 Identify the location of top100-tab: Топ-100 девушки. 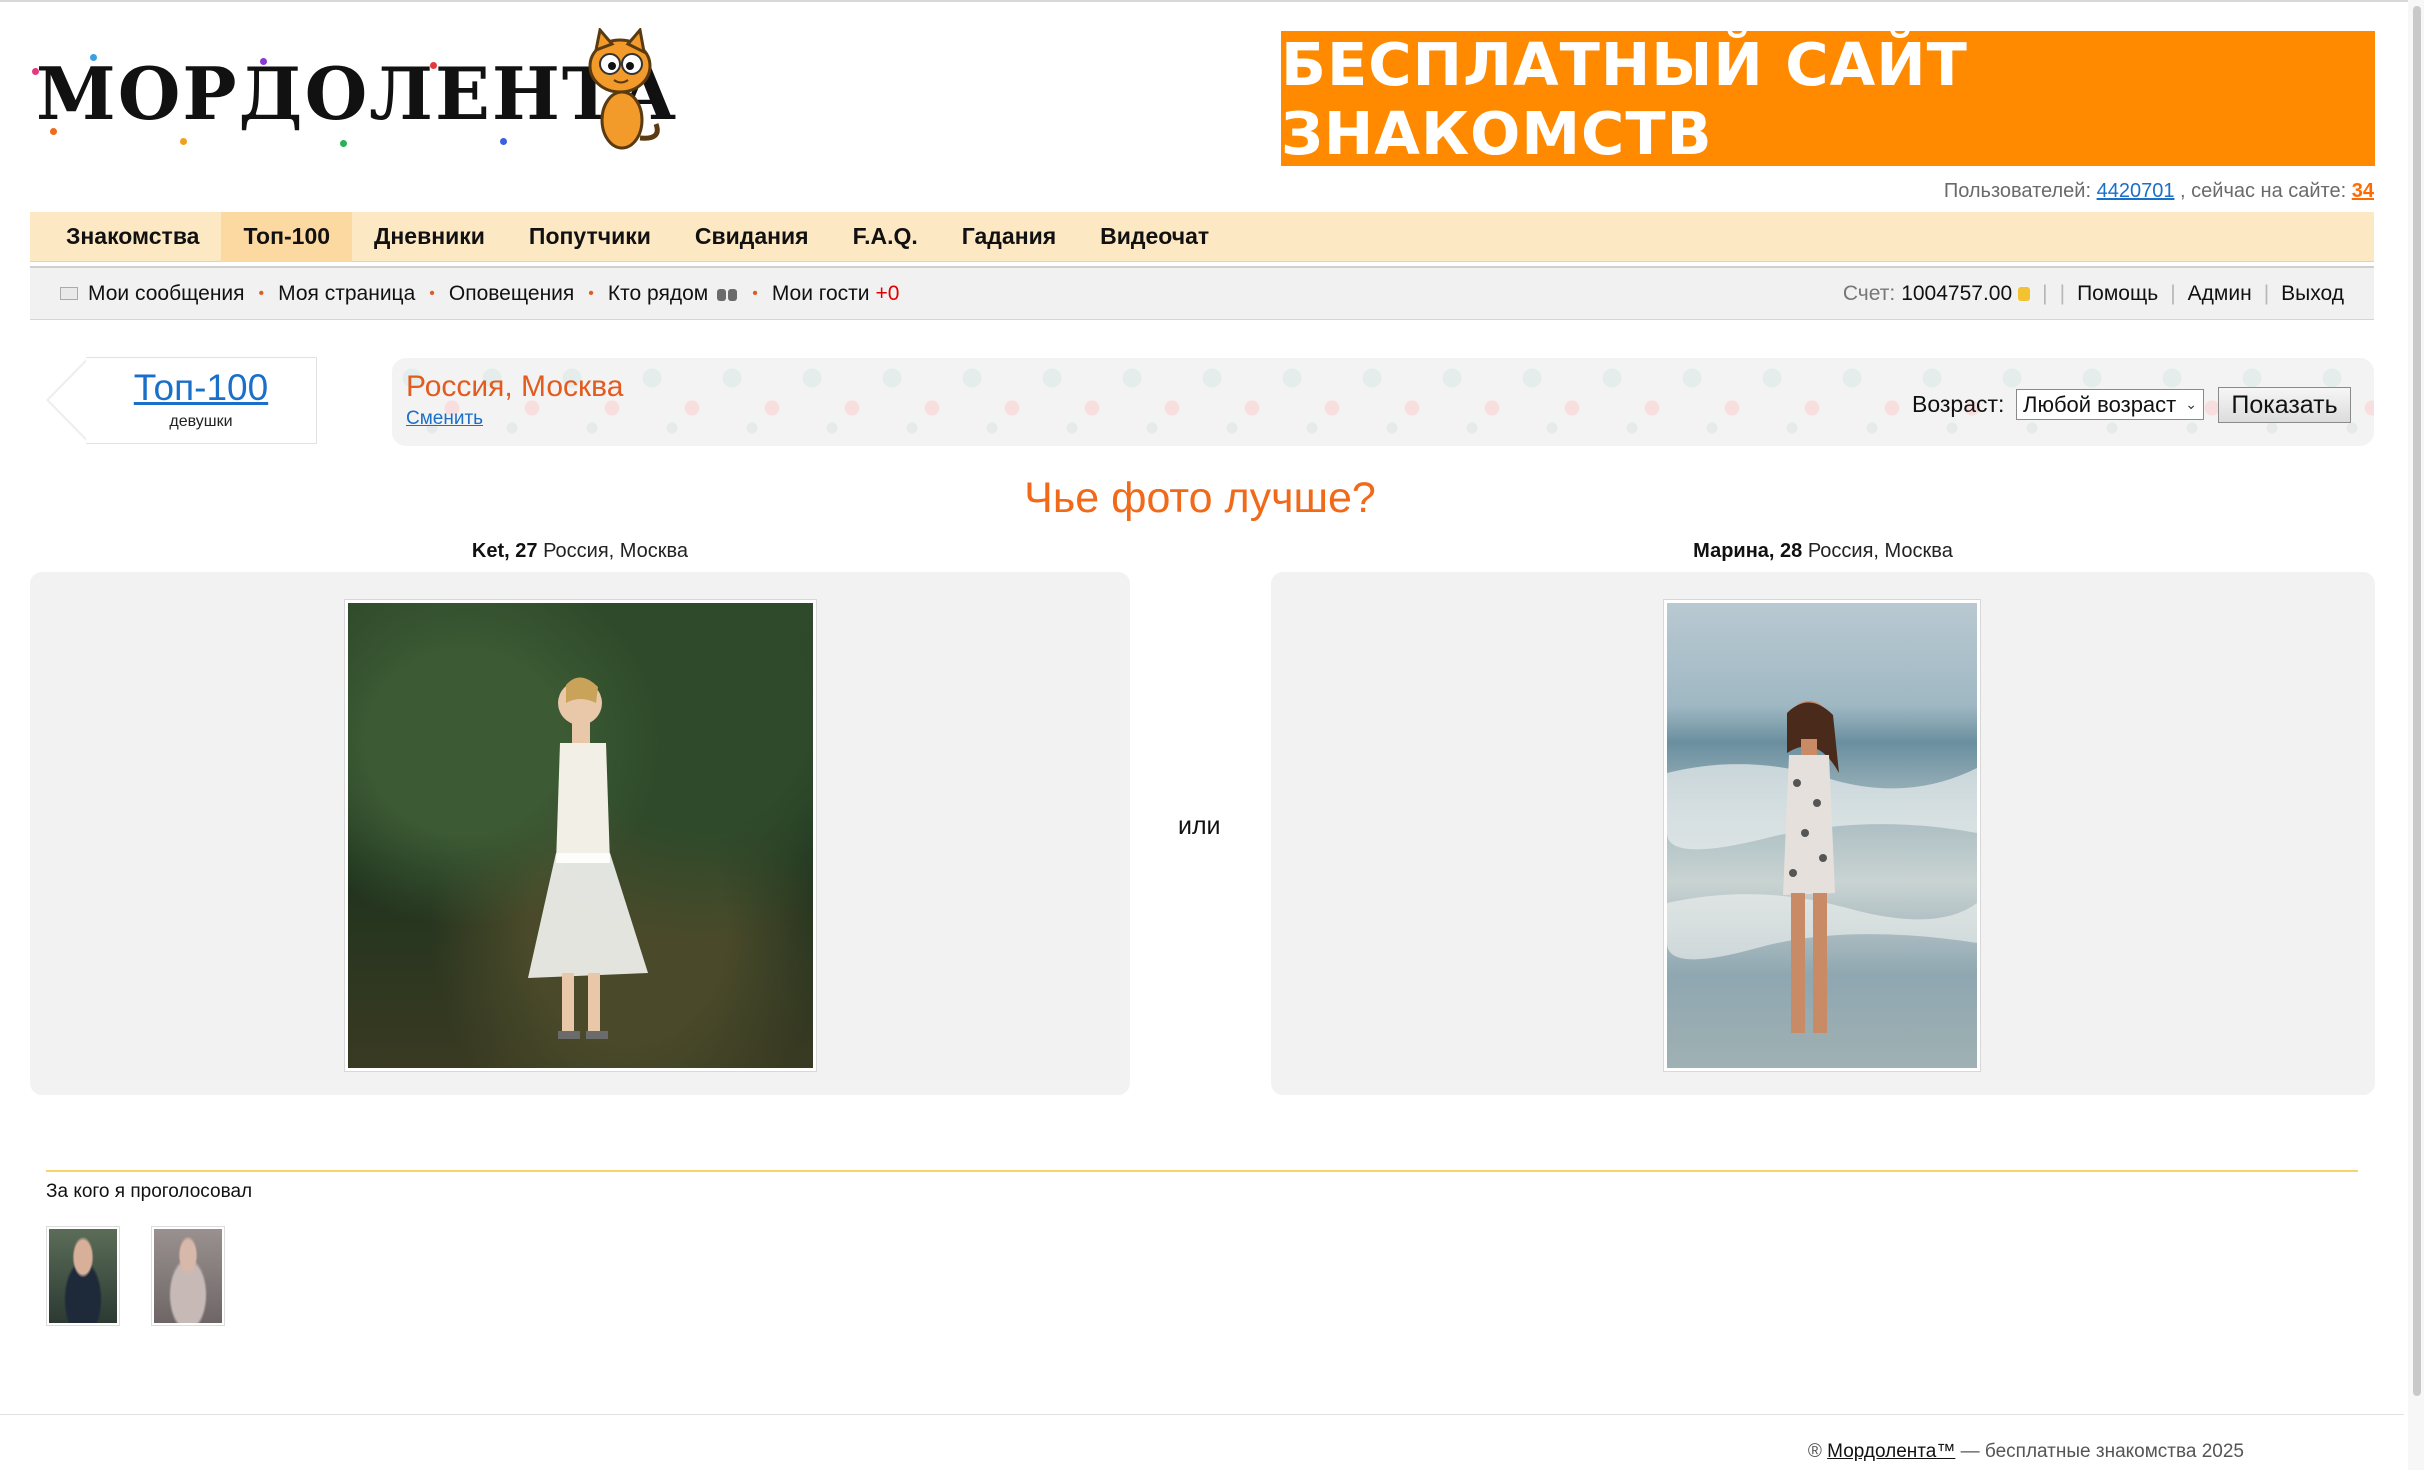
(181, 400).